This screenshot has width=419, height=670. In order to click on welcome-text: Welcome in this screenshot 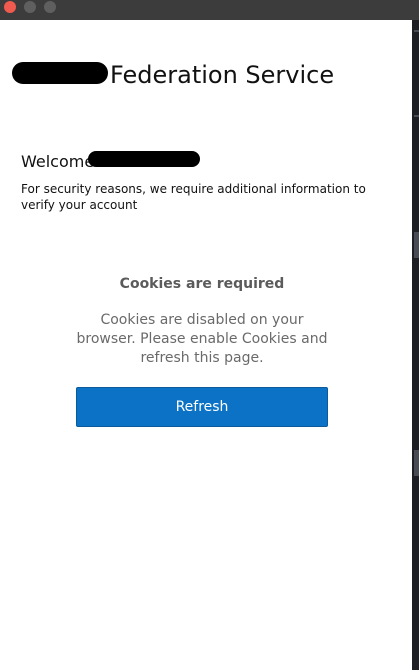, I will do `click(58, 161)`.